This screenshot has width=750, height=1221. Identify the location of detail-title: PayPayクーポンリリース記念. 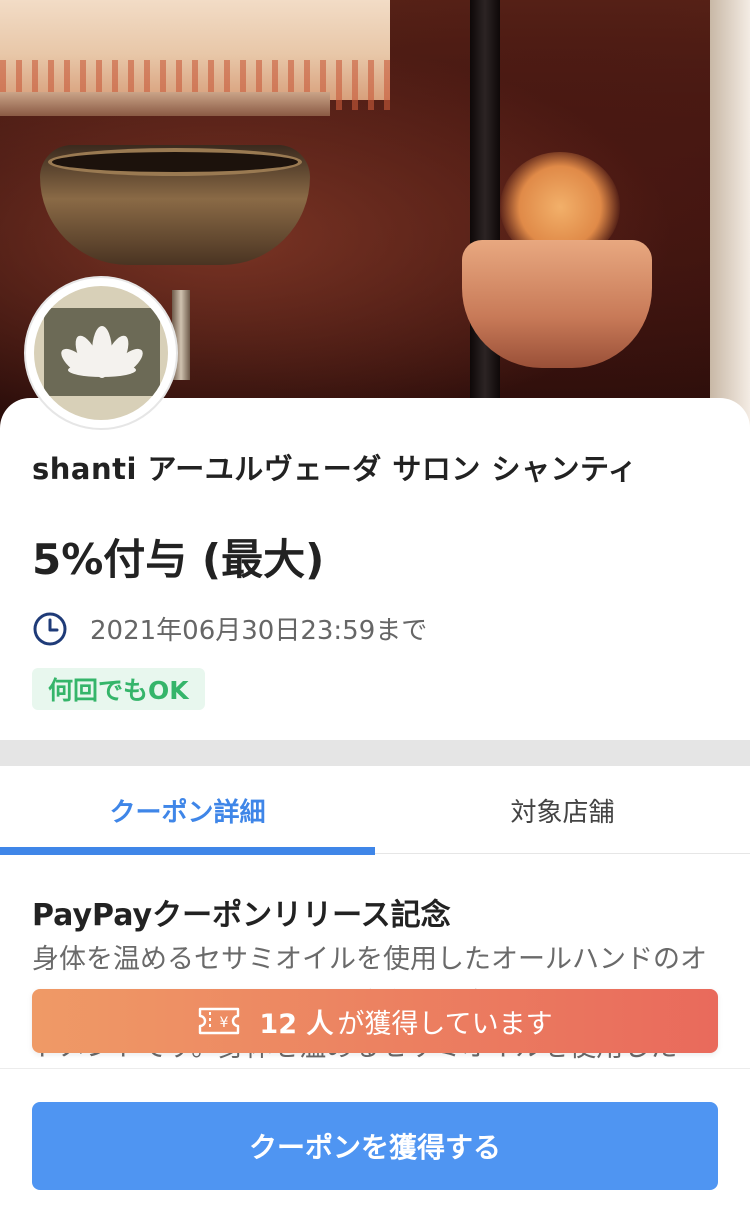
(241, 915).